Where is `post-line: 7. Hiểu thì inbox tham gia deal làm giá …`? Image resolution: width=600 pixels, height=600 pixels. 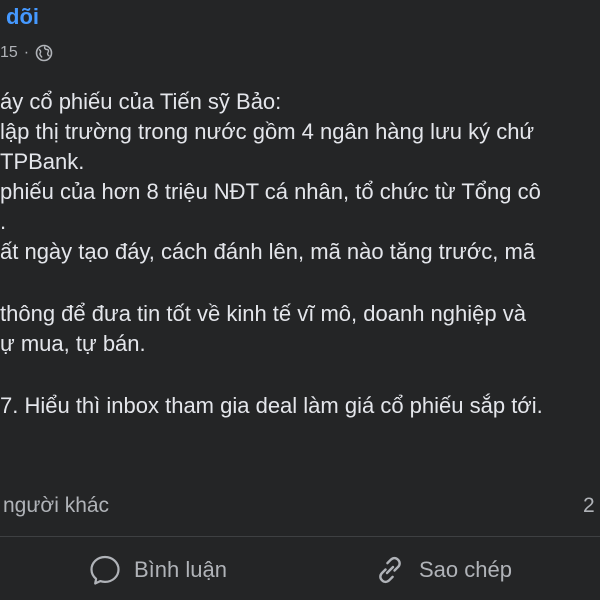
post-line: 7. Hiểu thì inbox tham gia deal làm giá … is located at coordinates (271, 405).